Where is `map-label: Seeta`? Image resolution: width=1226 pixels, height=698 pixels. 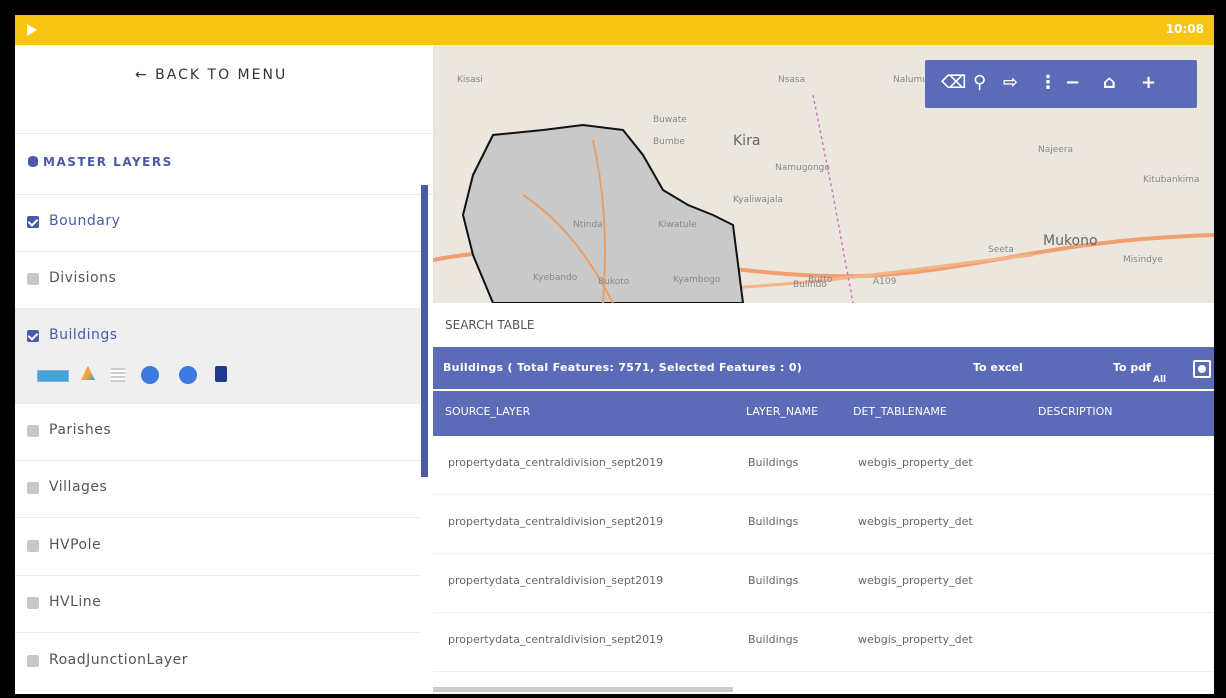
map-label: Seeta is located at coordinates (1001, 250).